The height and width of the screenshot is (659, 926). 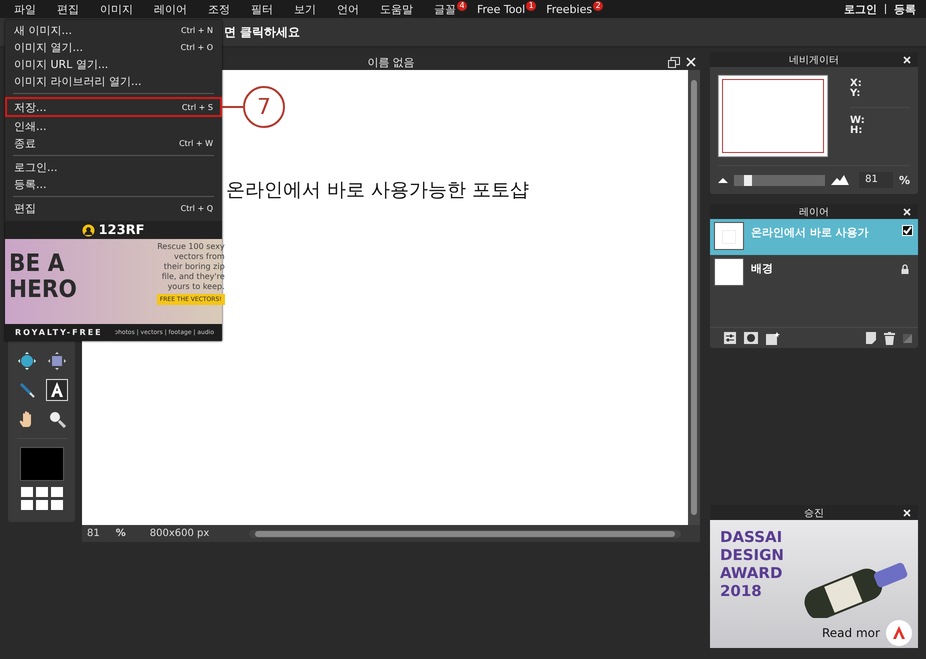 I want to click on menu-item: 언어, so click(x=348, y=9).